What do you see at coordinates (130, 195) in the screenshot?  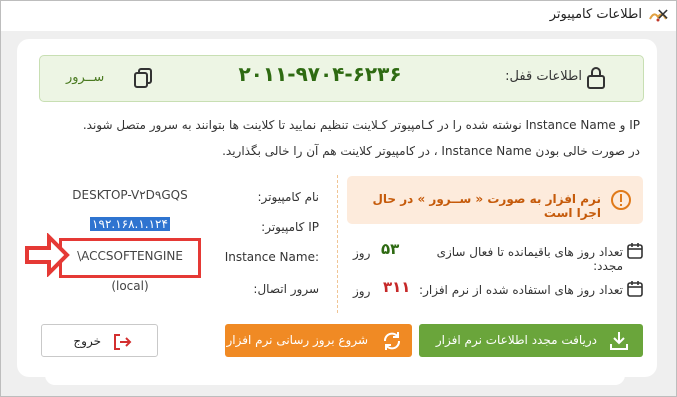 I see `computer-name-value: DESKTOP-V۲D۹GQS` at bounding box center [130, 195].